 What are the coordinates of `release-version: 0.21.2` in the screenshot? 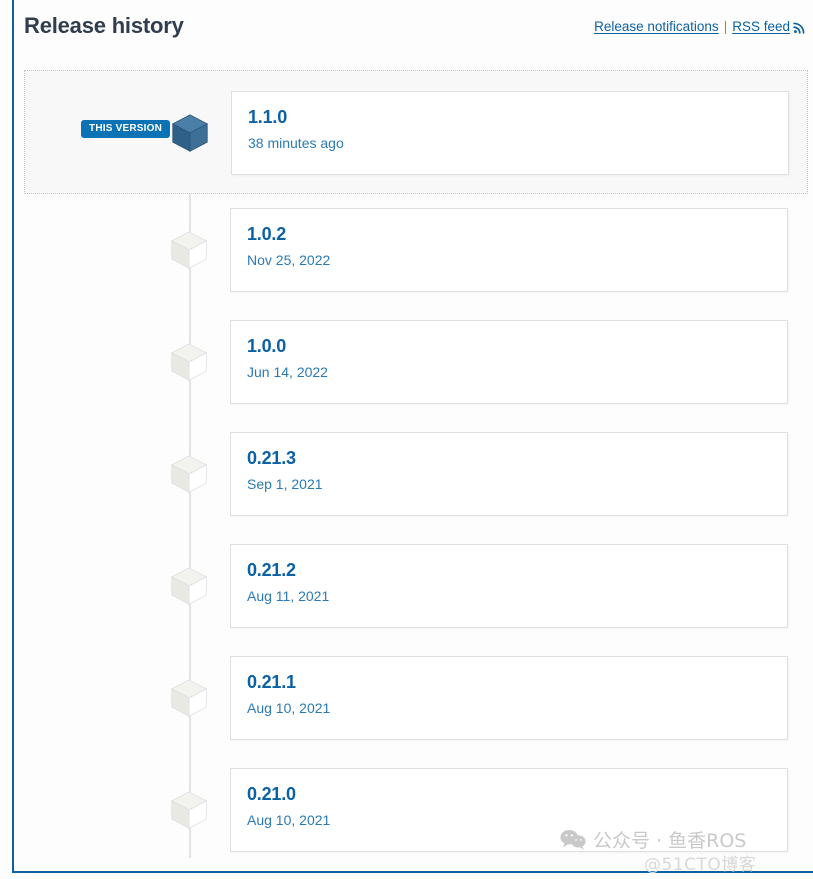 It's located at (271, 570).